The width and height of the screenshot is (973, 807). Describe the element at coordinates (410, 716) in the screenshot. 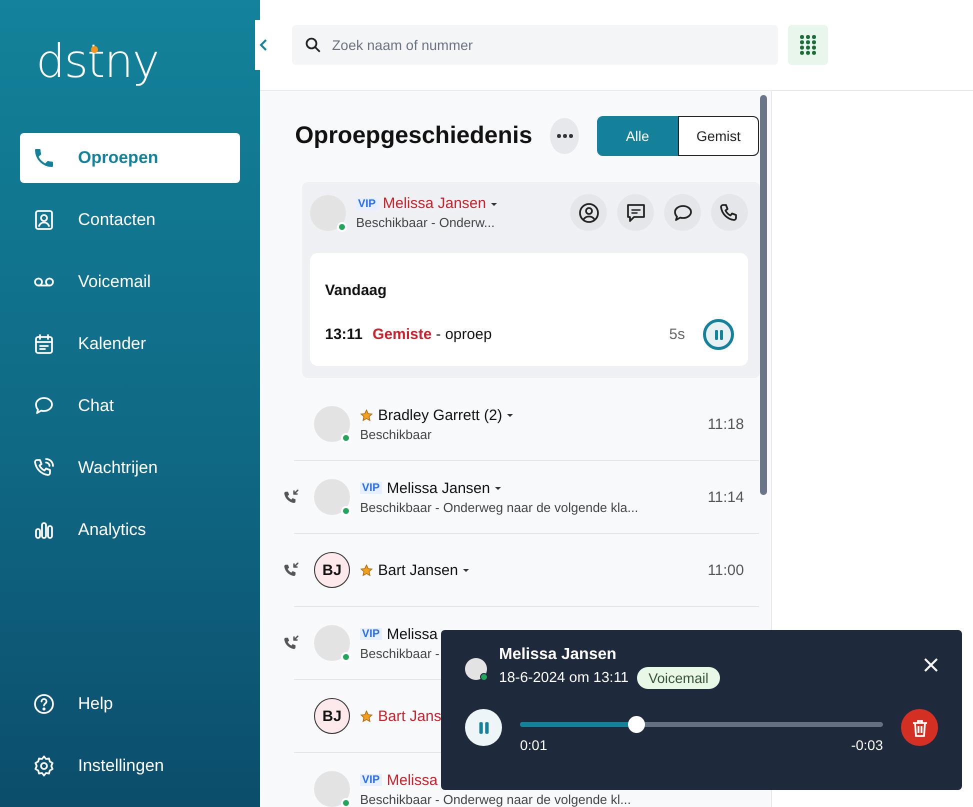

I see `contact-name: Bart Jans` at that location.